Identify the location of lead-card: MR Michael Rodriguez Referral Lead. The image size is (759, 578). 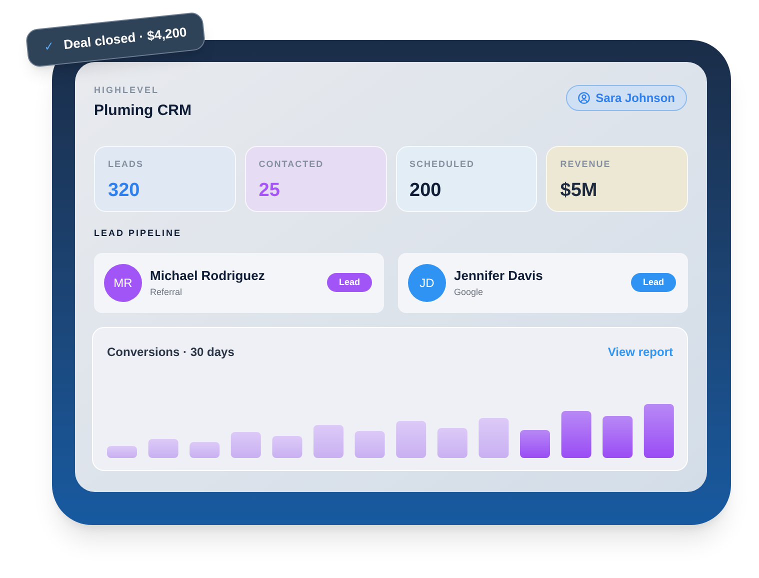
(239, 282).